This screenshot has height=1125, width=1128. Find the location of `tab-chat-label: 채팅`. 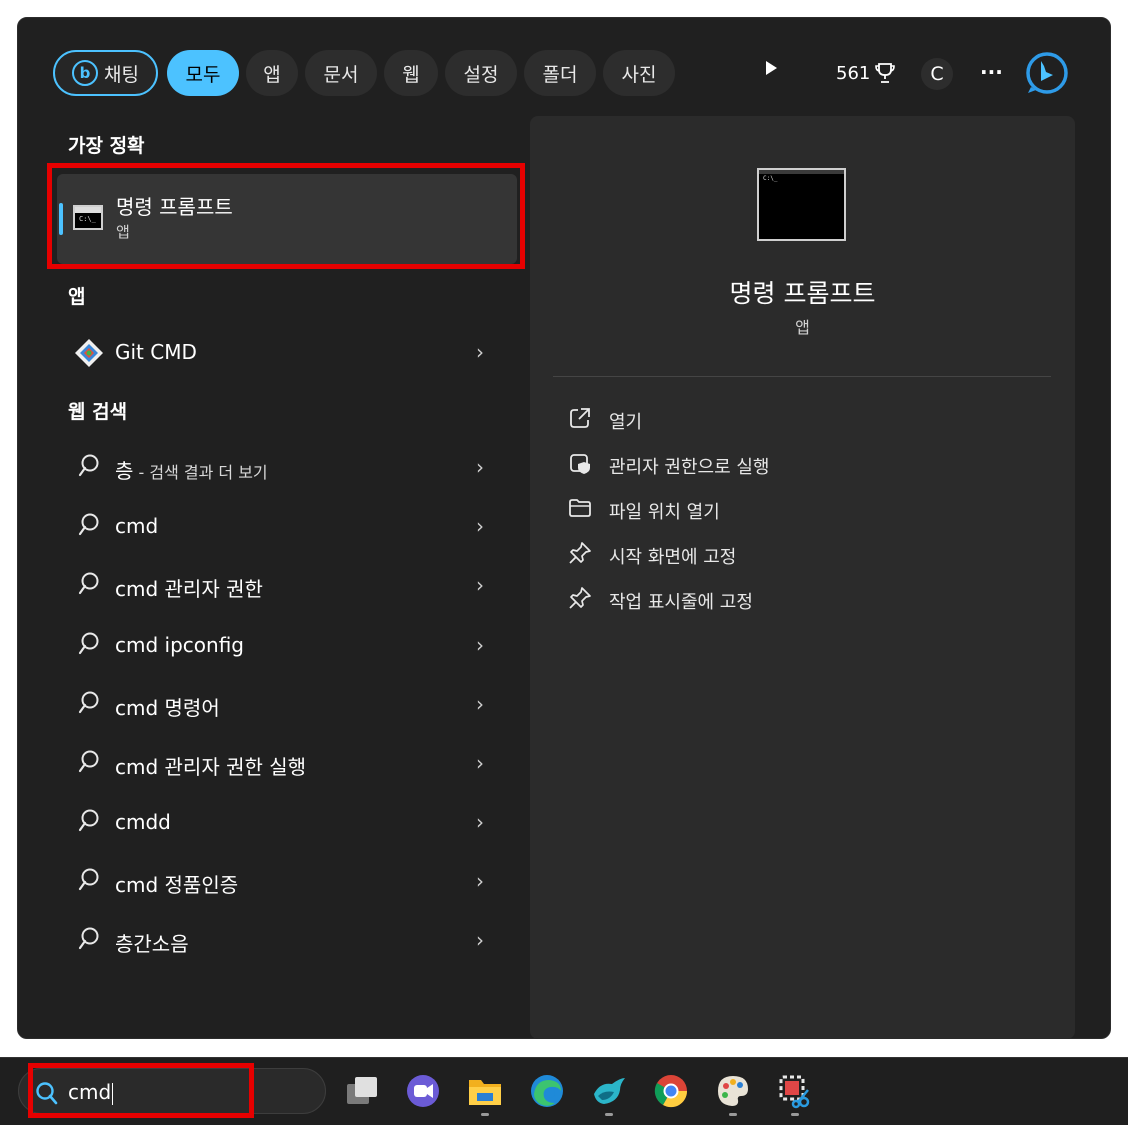

tab-chat-label: 채팅 is located at coordinates (121, 74).